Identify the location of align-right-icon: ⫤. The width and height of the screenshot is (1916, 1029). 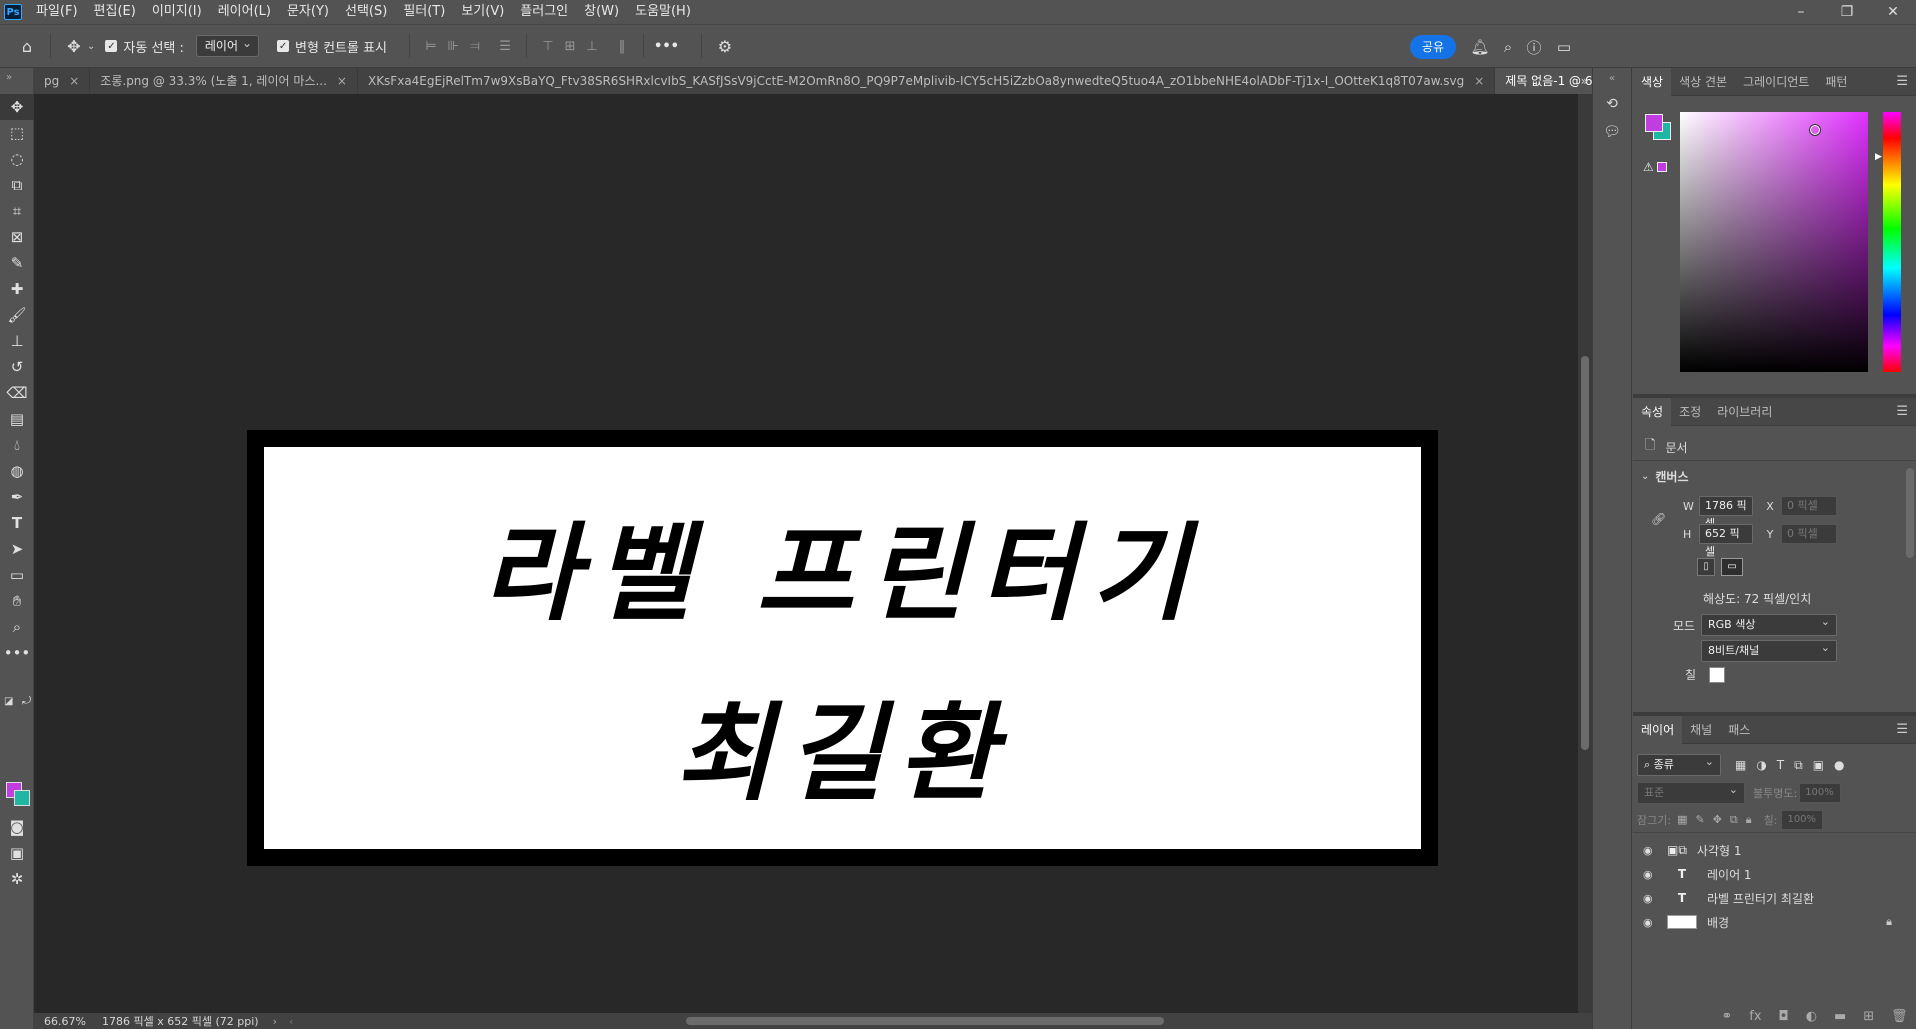
(475, 46).